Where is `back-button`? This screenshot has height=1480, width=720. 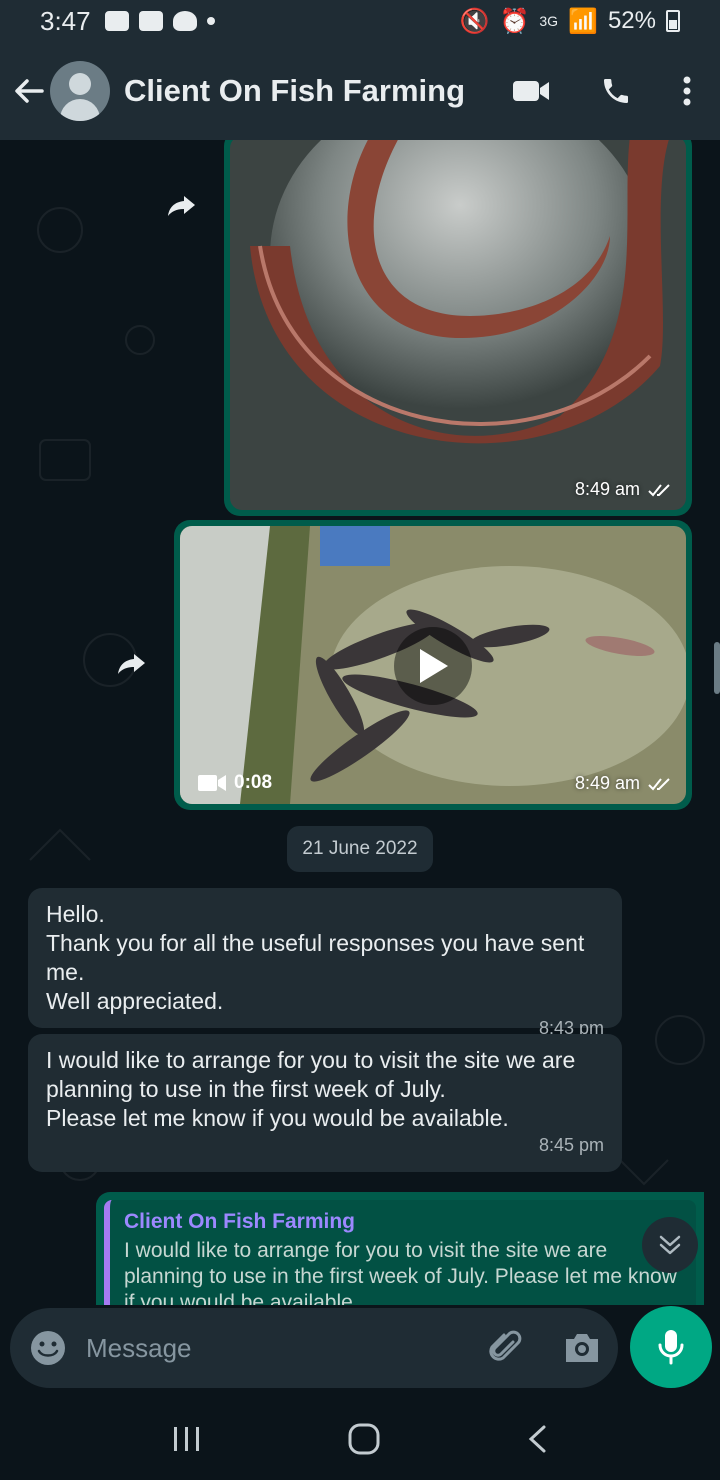 back-button is located at coordinates (29, 91).